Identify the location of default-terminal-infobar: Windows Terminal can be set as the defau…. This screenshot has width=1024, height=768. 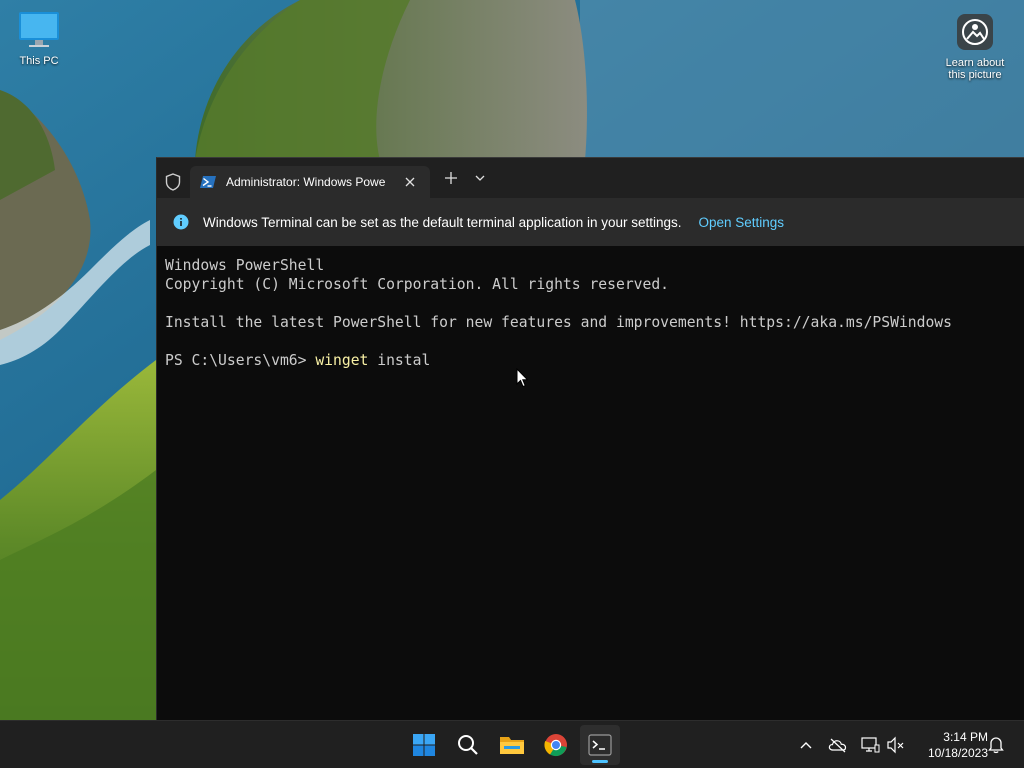
(590, 222).